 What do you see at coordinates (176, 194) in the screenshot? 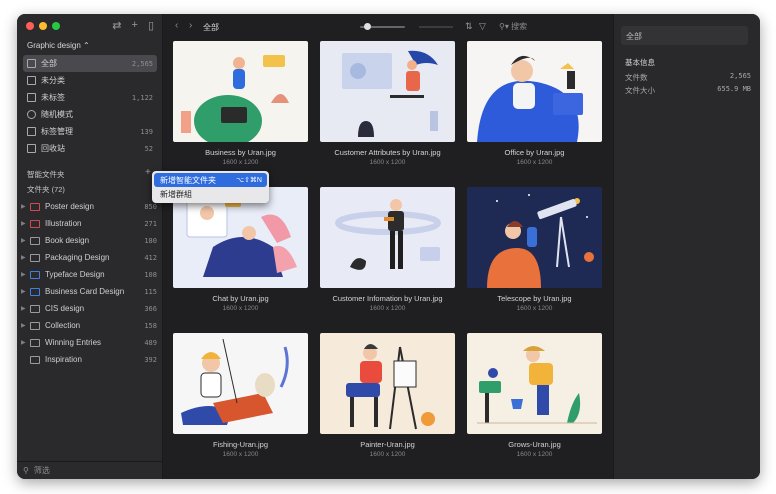
I see `menu-item-label: 新增群組` at bounding box center [176, 194].